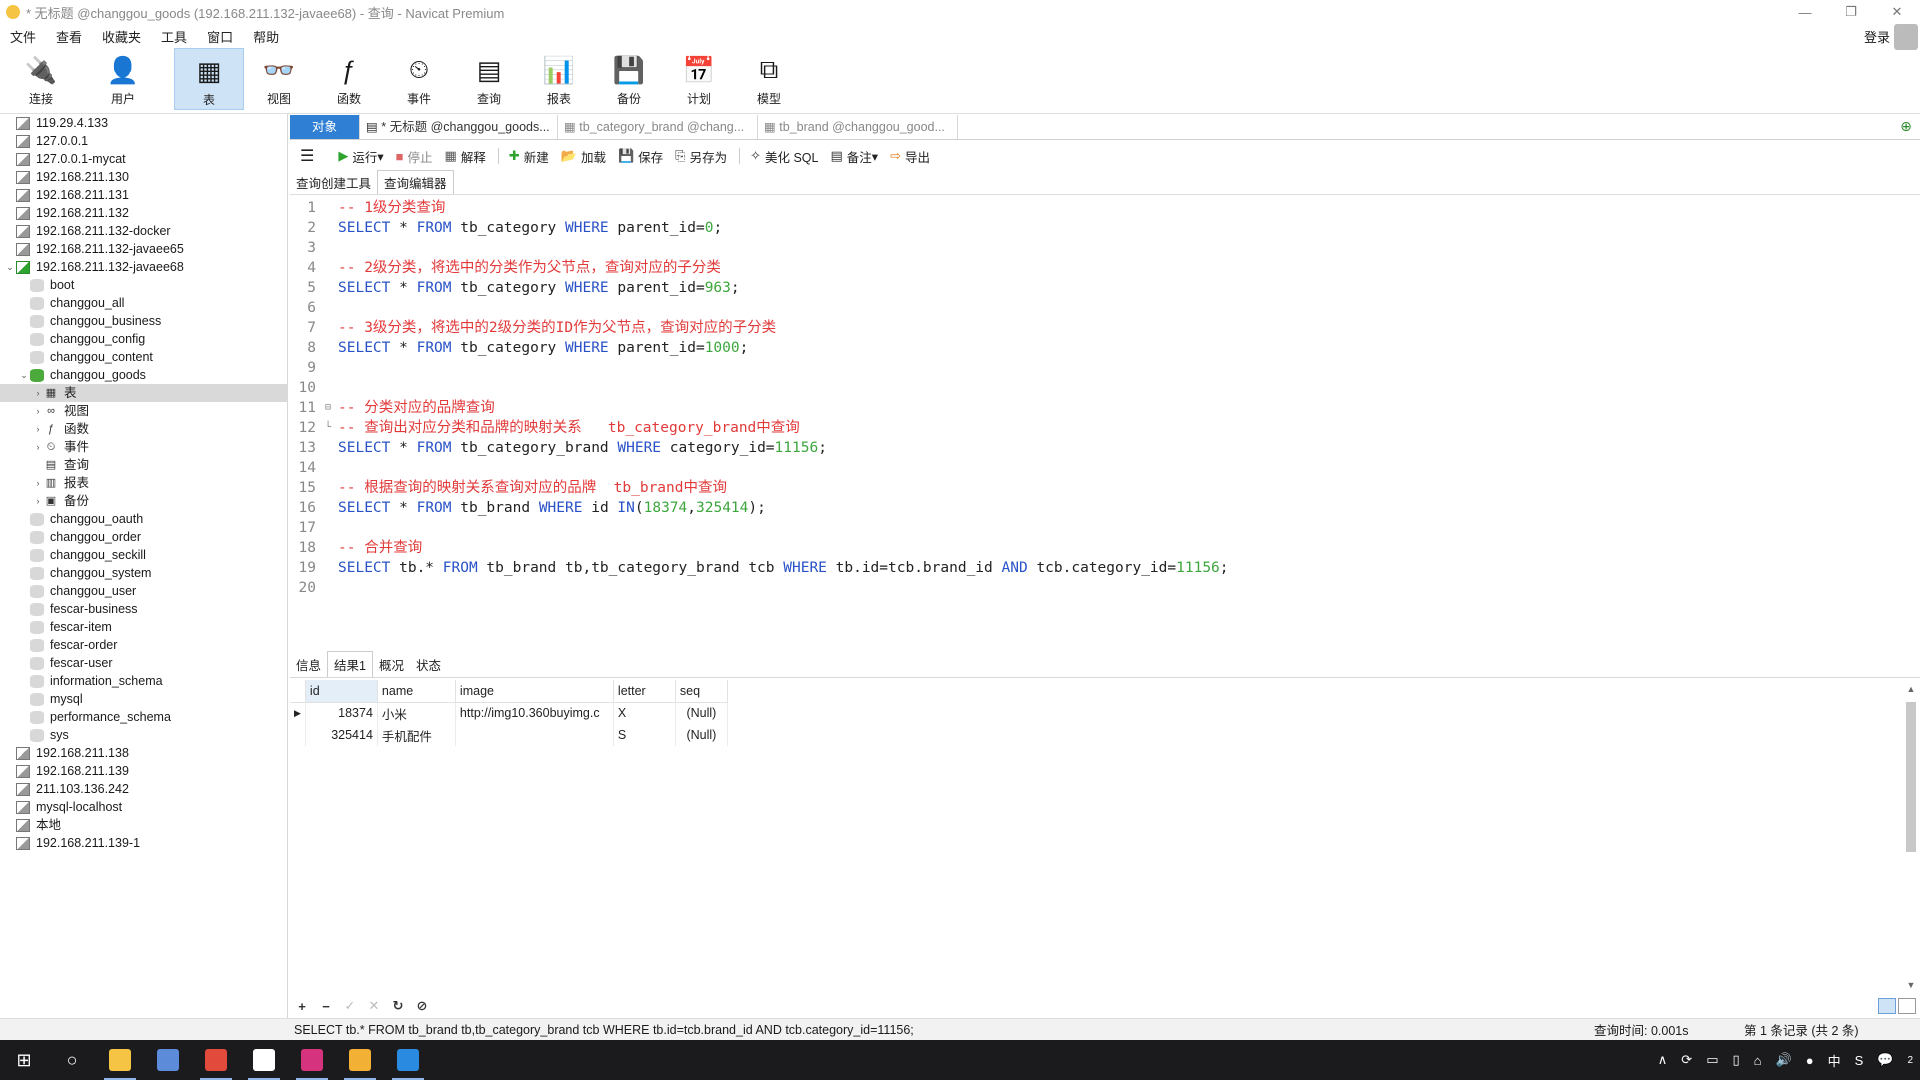 The height and width of the screenshot is (1080, 1920). I want to click on tree-item: 192.168.211.138, so click(143, 753).